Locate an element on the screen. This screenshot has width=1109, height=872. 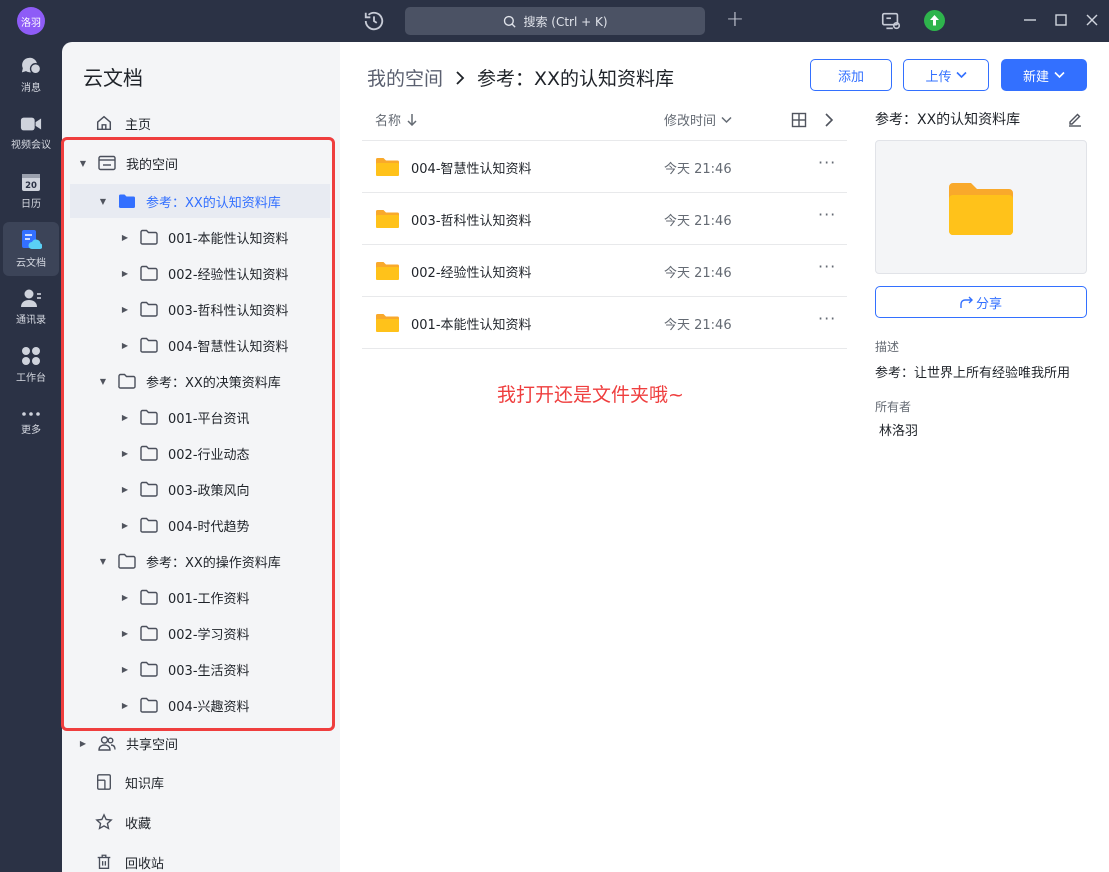
search-icon is located at coordinates (510, 21).